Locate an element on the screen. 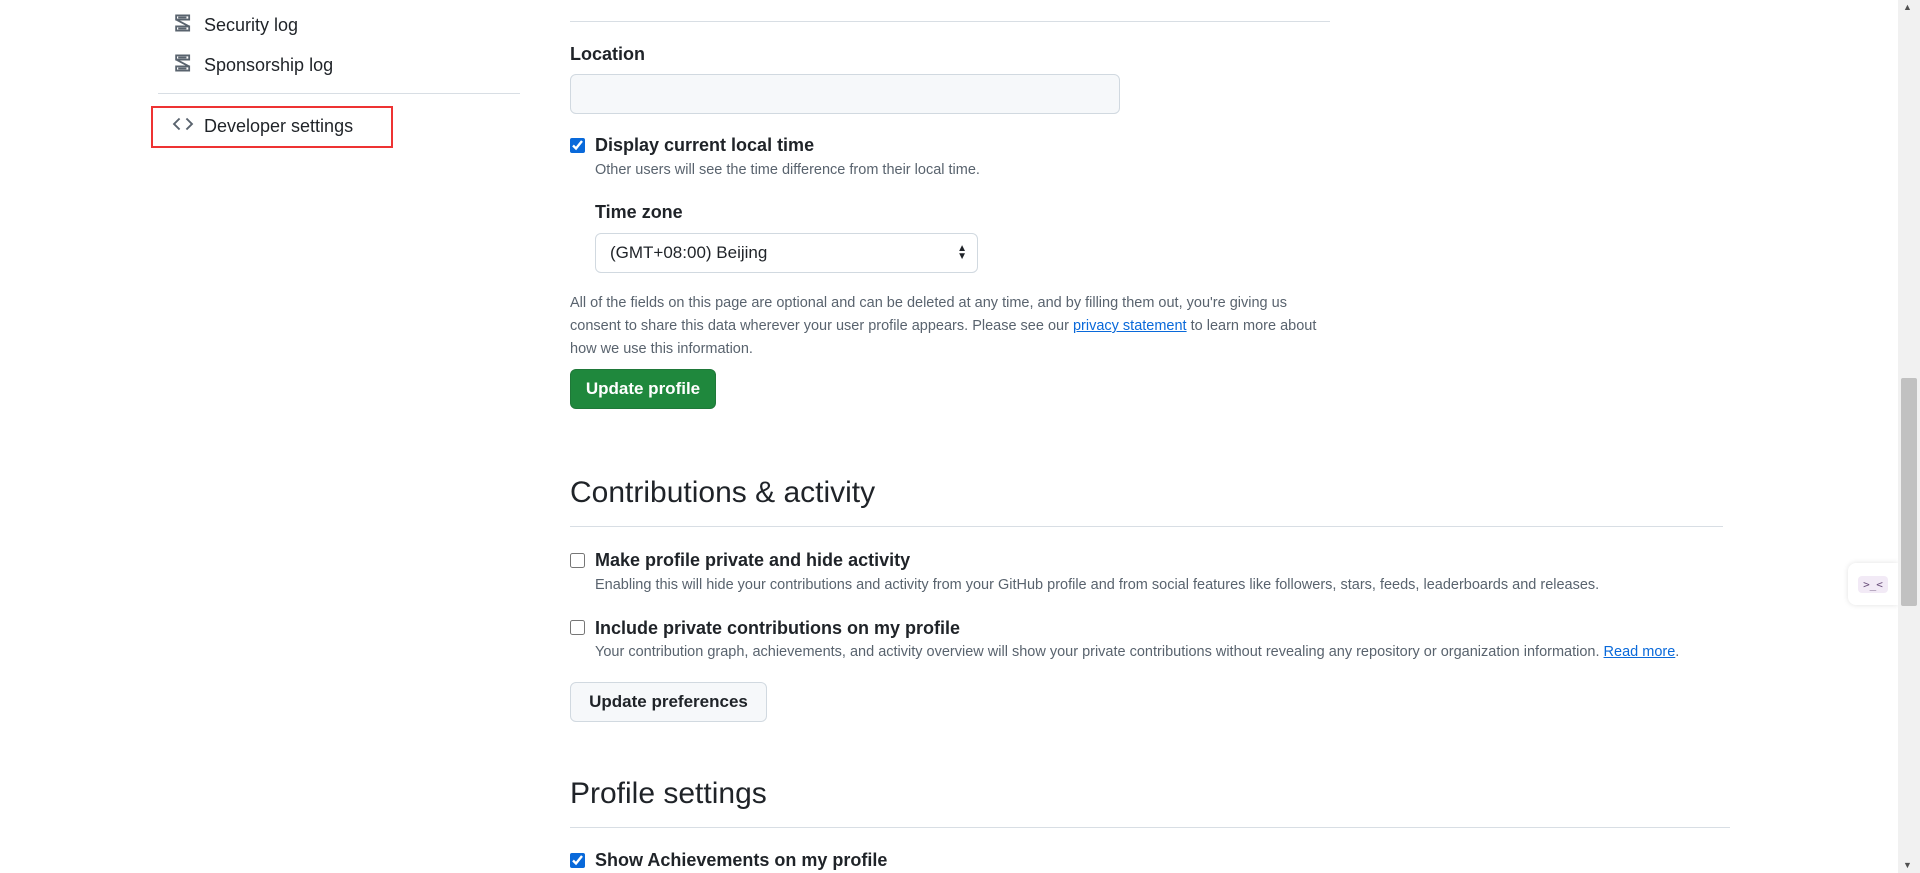 This screenshot has width=1920, height=873. sidebar-divider is located at coordinates (339, 93).